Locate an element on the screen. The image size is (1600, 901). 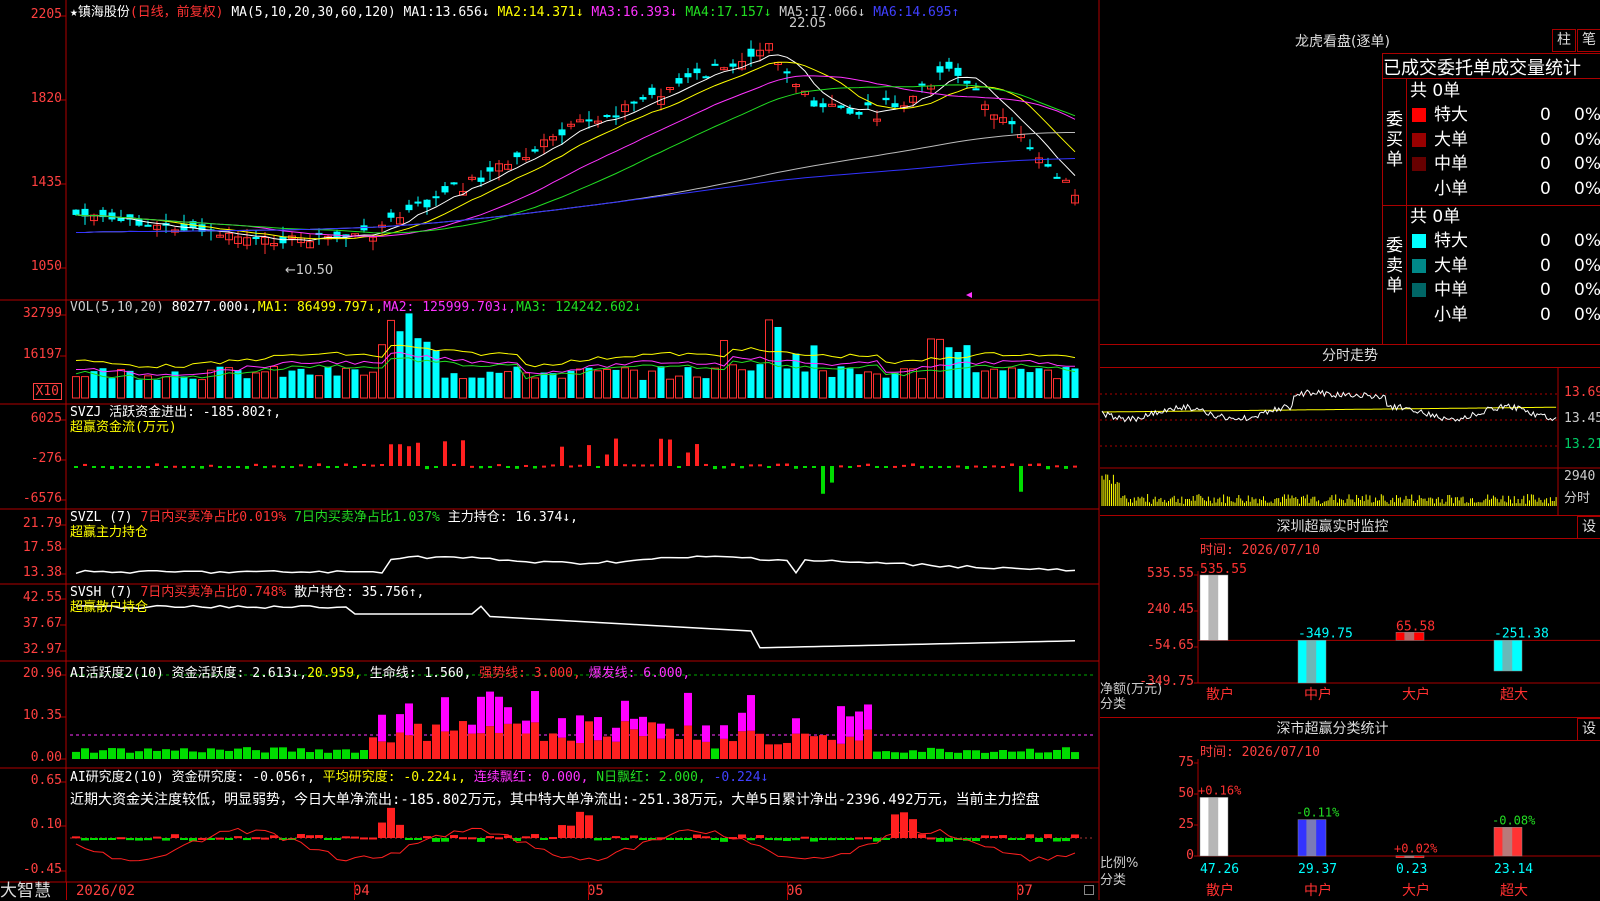
ai-research-tick: -0.45 is located at coordinates (42, 869).